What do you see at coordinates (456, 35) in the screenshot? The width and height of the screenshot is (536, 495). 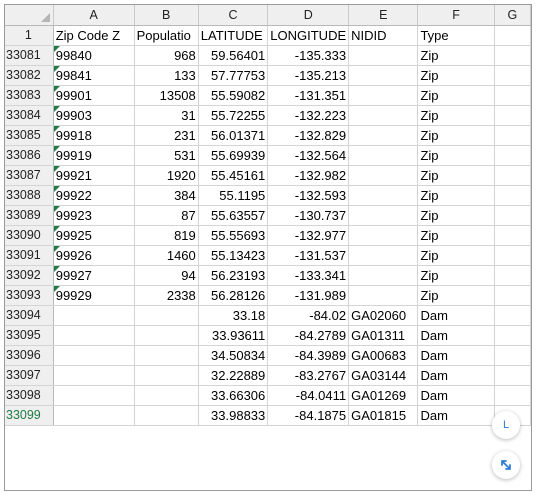 I see `cell: Type` at bounding box center [456, 35].